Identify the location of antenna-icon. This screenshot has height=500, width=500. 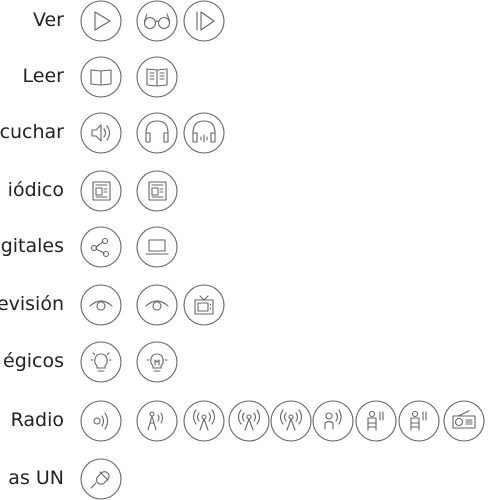
(157, 421).